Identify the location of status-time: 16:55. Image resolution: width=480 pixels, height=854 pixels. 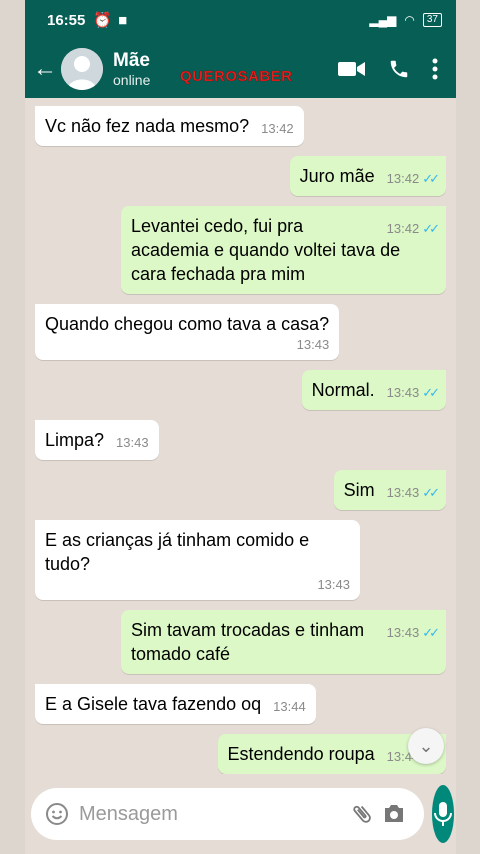
(66, 20).